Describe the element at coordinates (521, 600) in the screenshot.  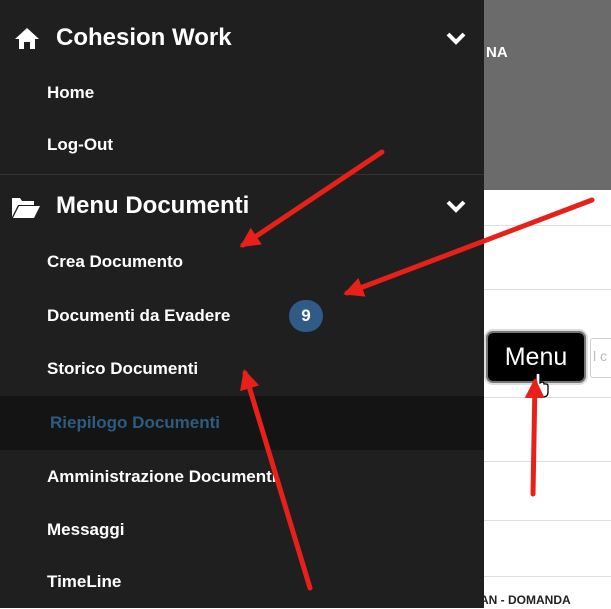
I see `table-row-text: SAN - DOMANDA` at that location.